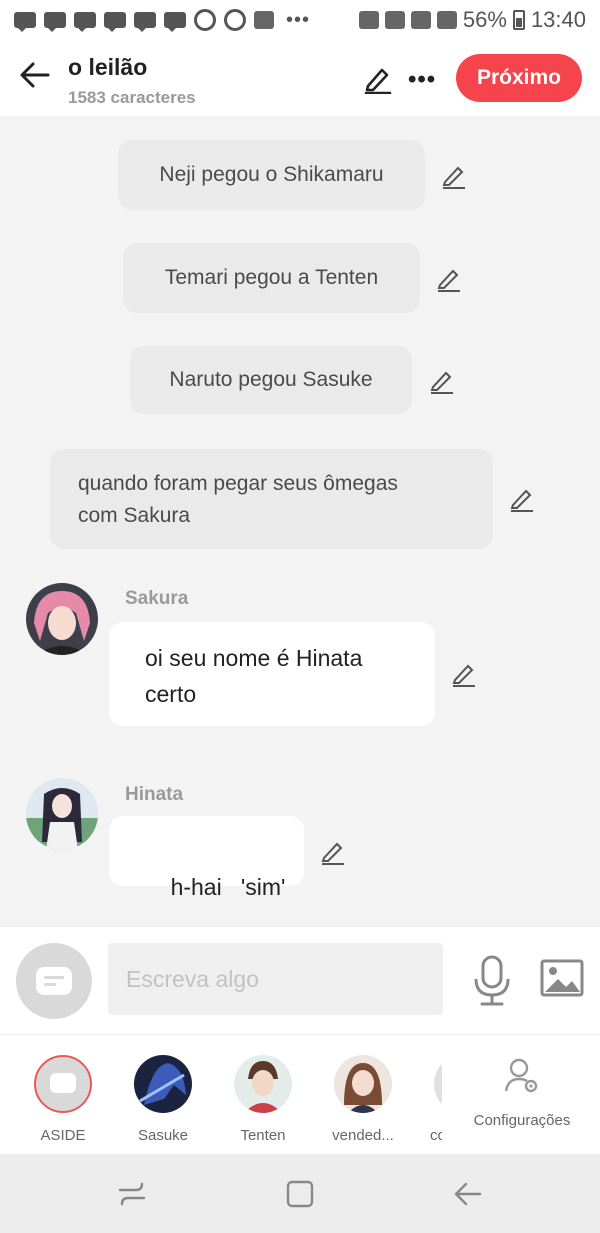  I want to click on message-bubble: h-hai 'sim', so click(206, 858).